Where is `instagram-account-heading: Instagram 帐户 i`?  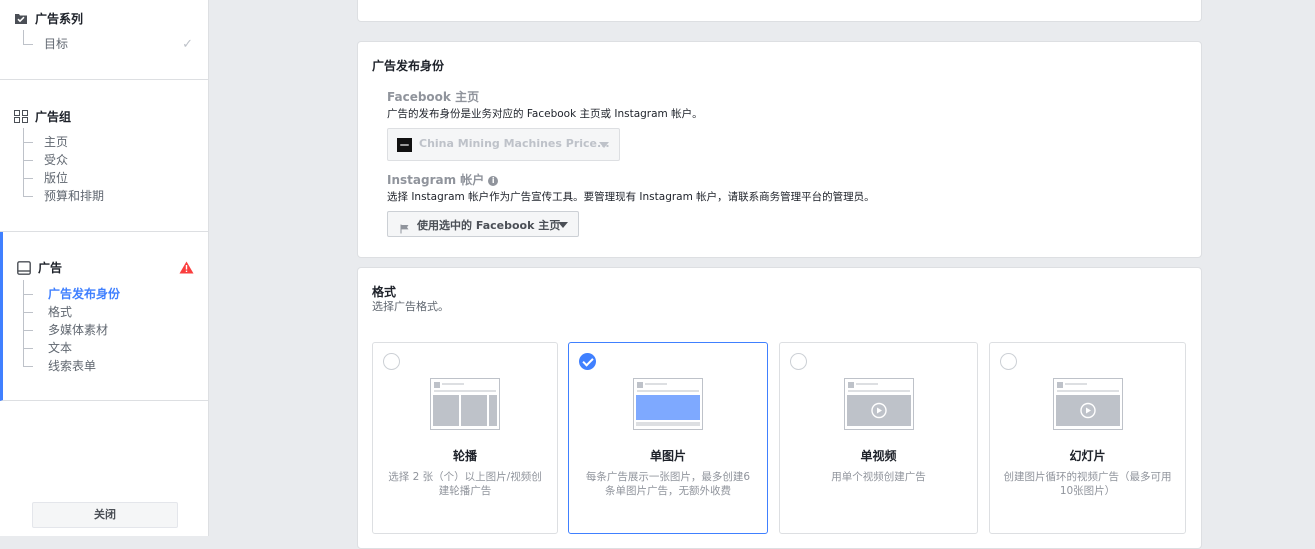 instagram-account-heading: Instagram 帐户 i is located at coordinates (443, 179).